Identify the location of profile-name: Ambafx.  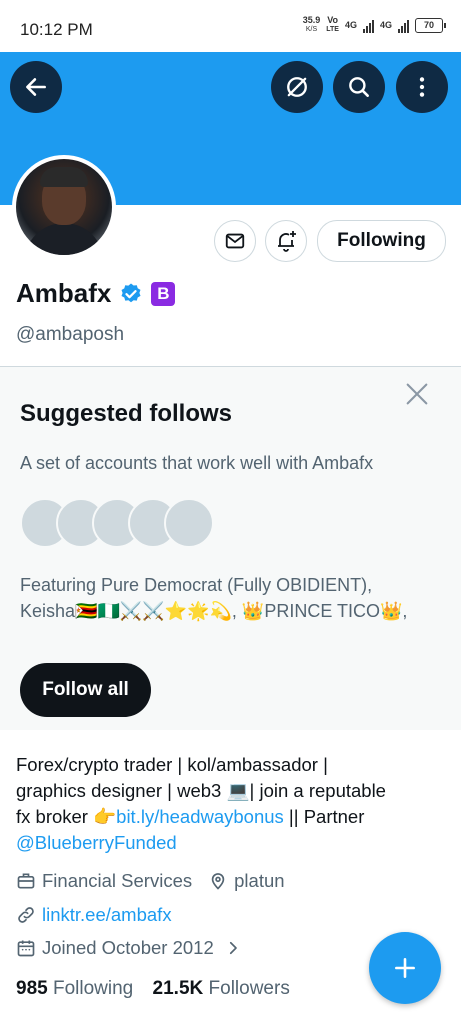
(64, 293).